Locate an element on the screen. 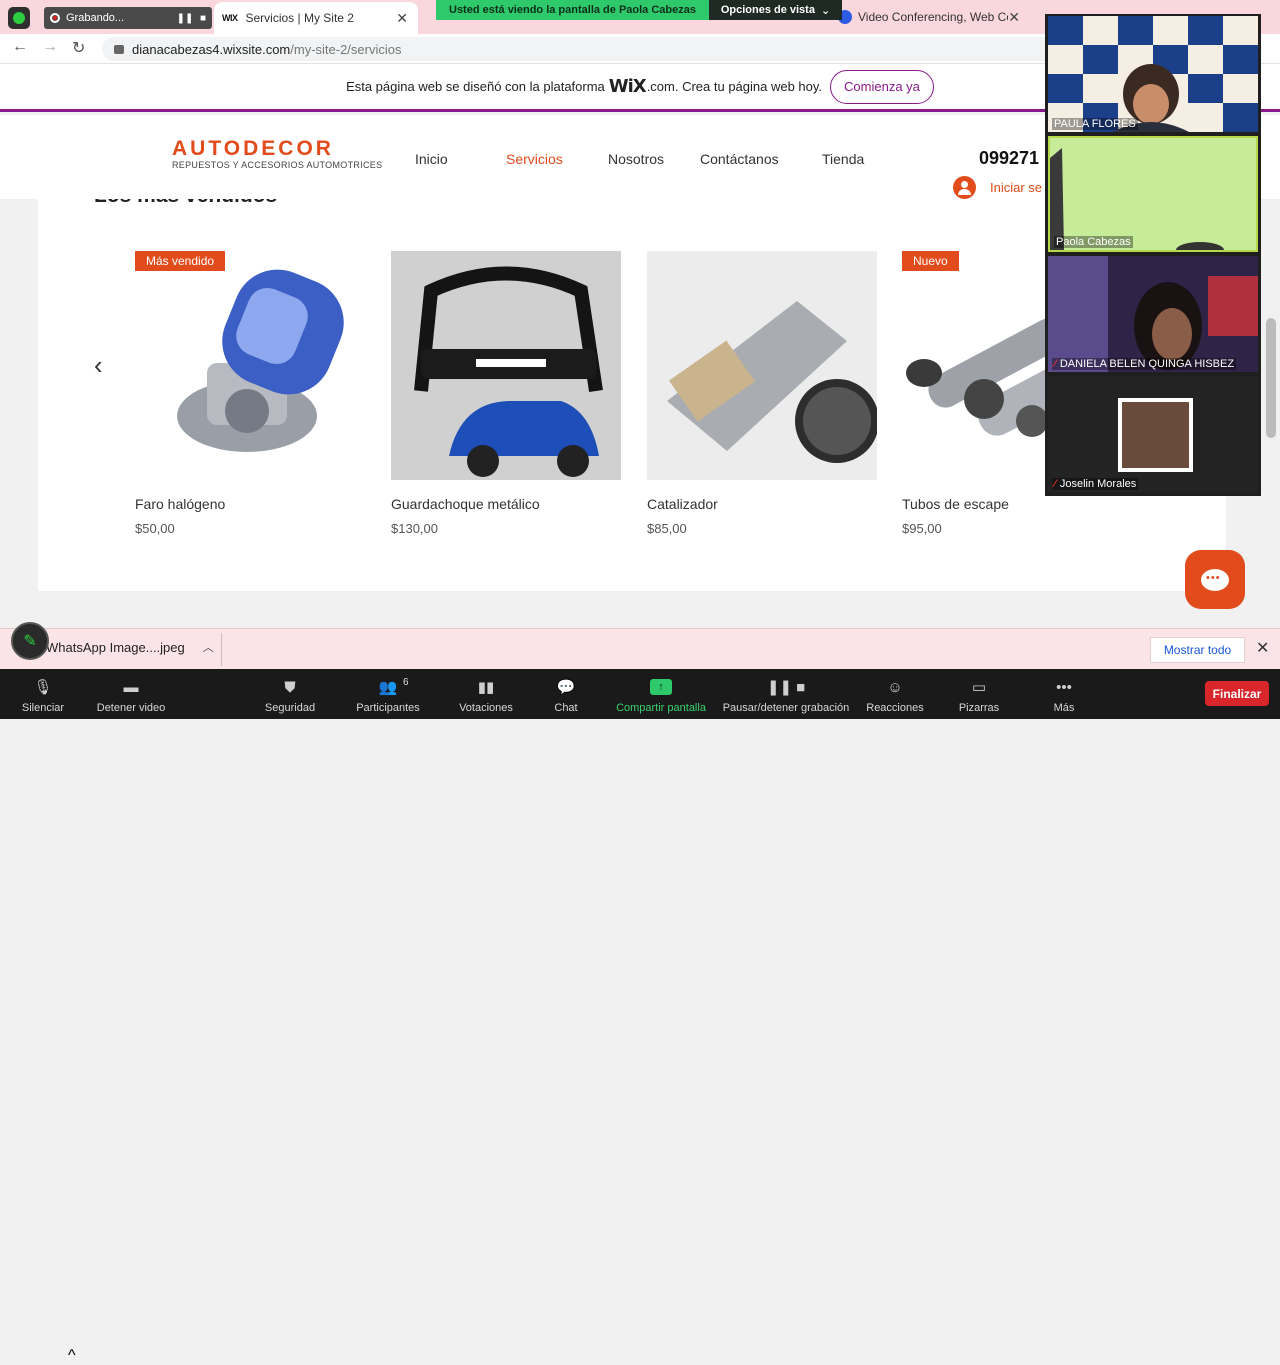 The image size is (1280, 1365). record-label: Pausar/detener grabación is located at coordinates (786, 708).